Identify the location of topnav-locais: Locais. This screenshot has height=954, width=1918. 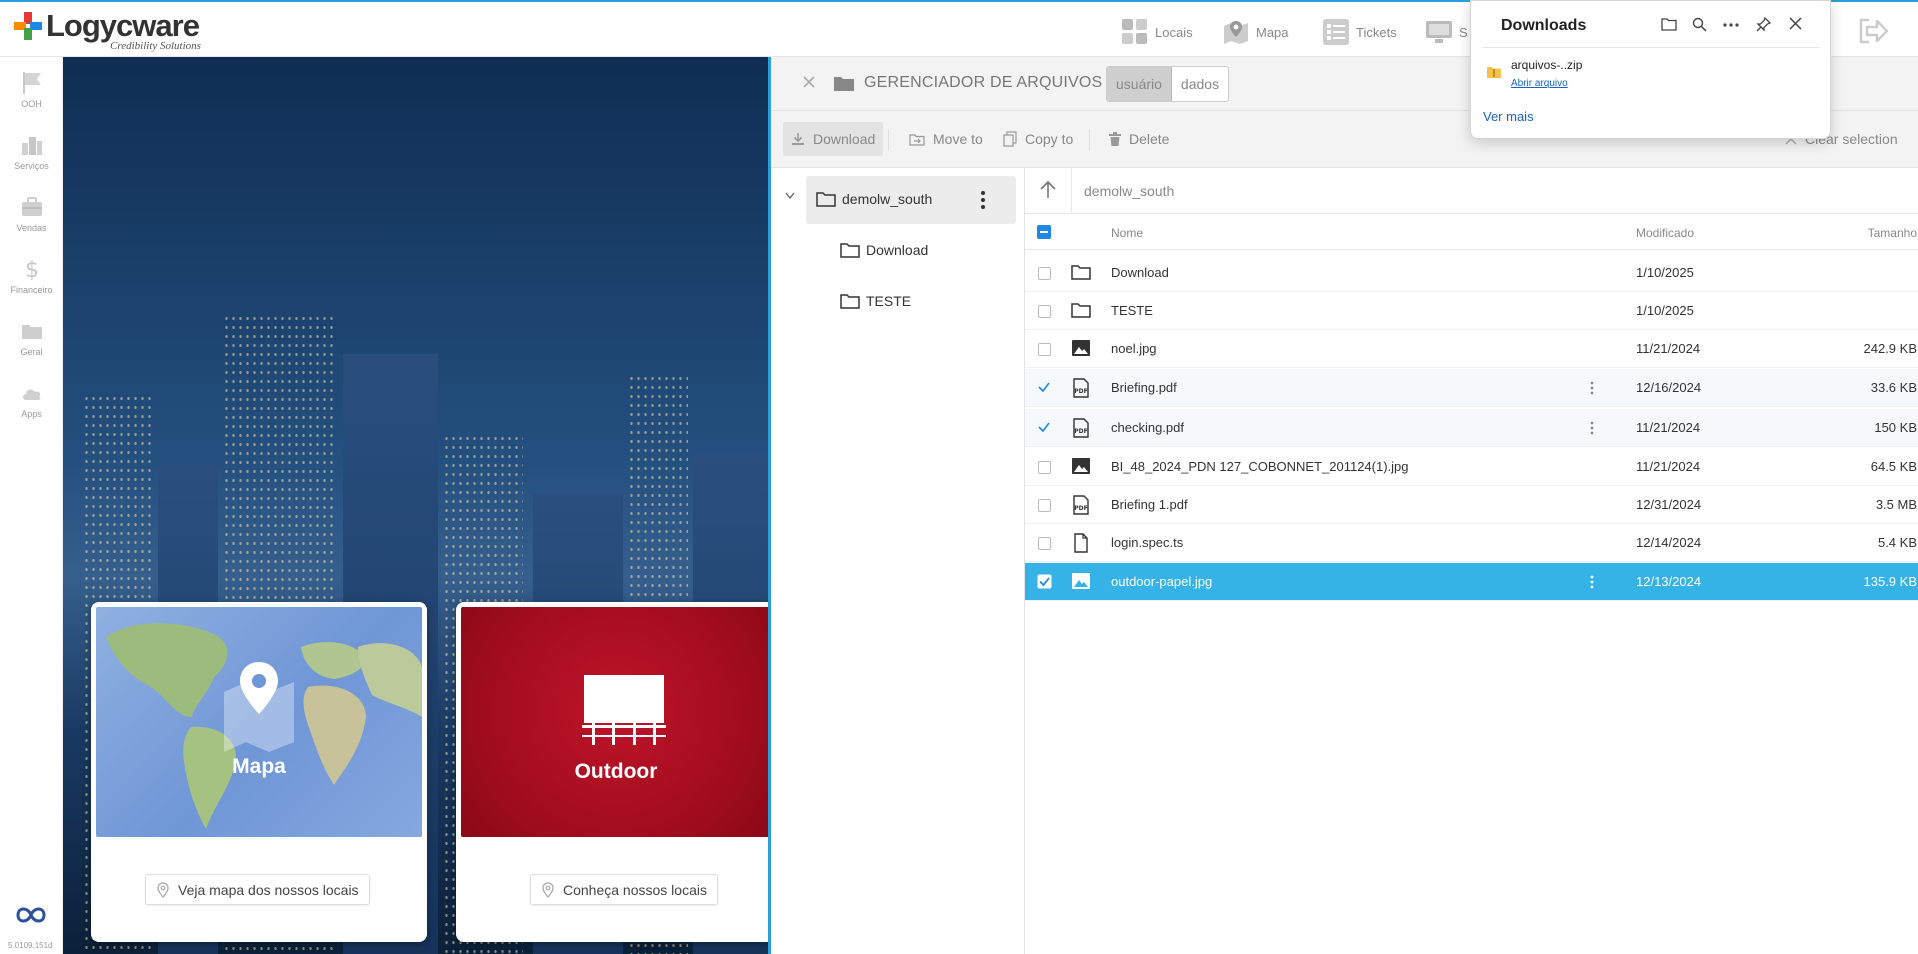
(1157, 32).